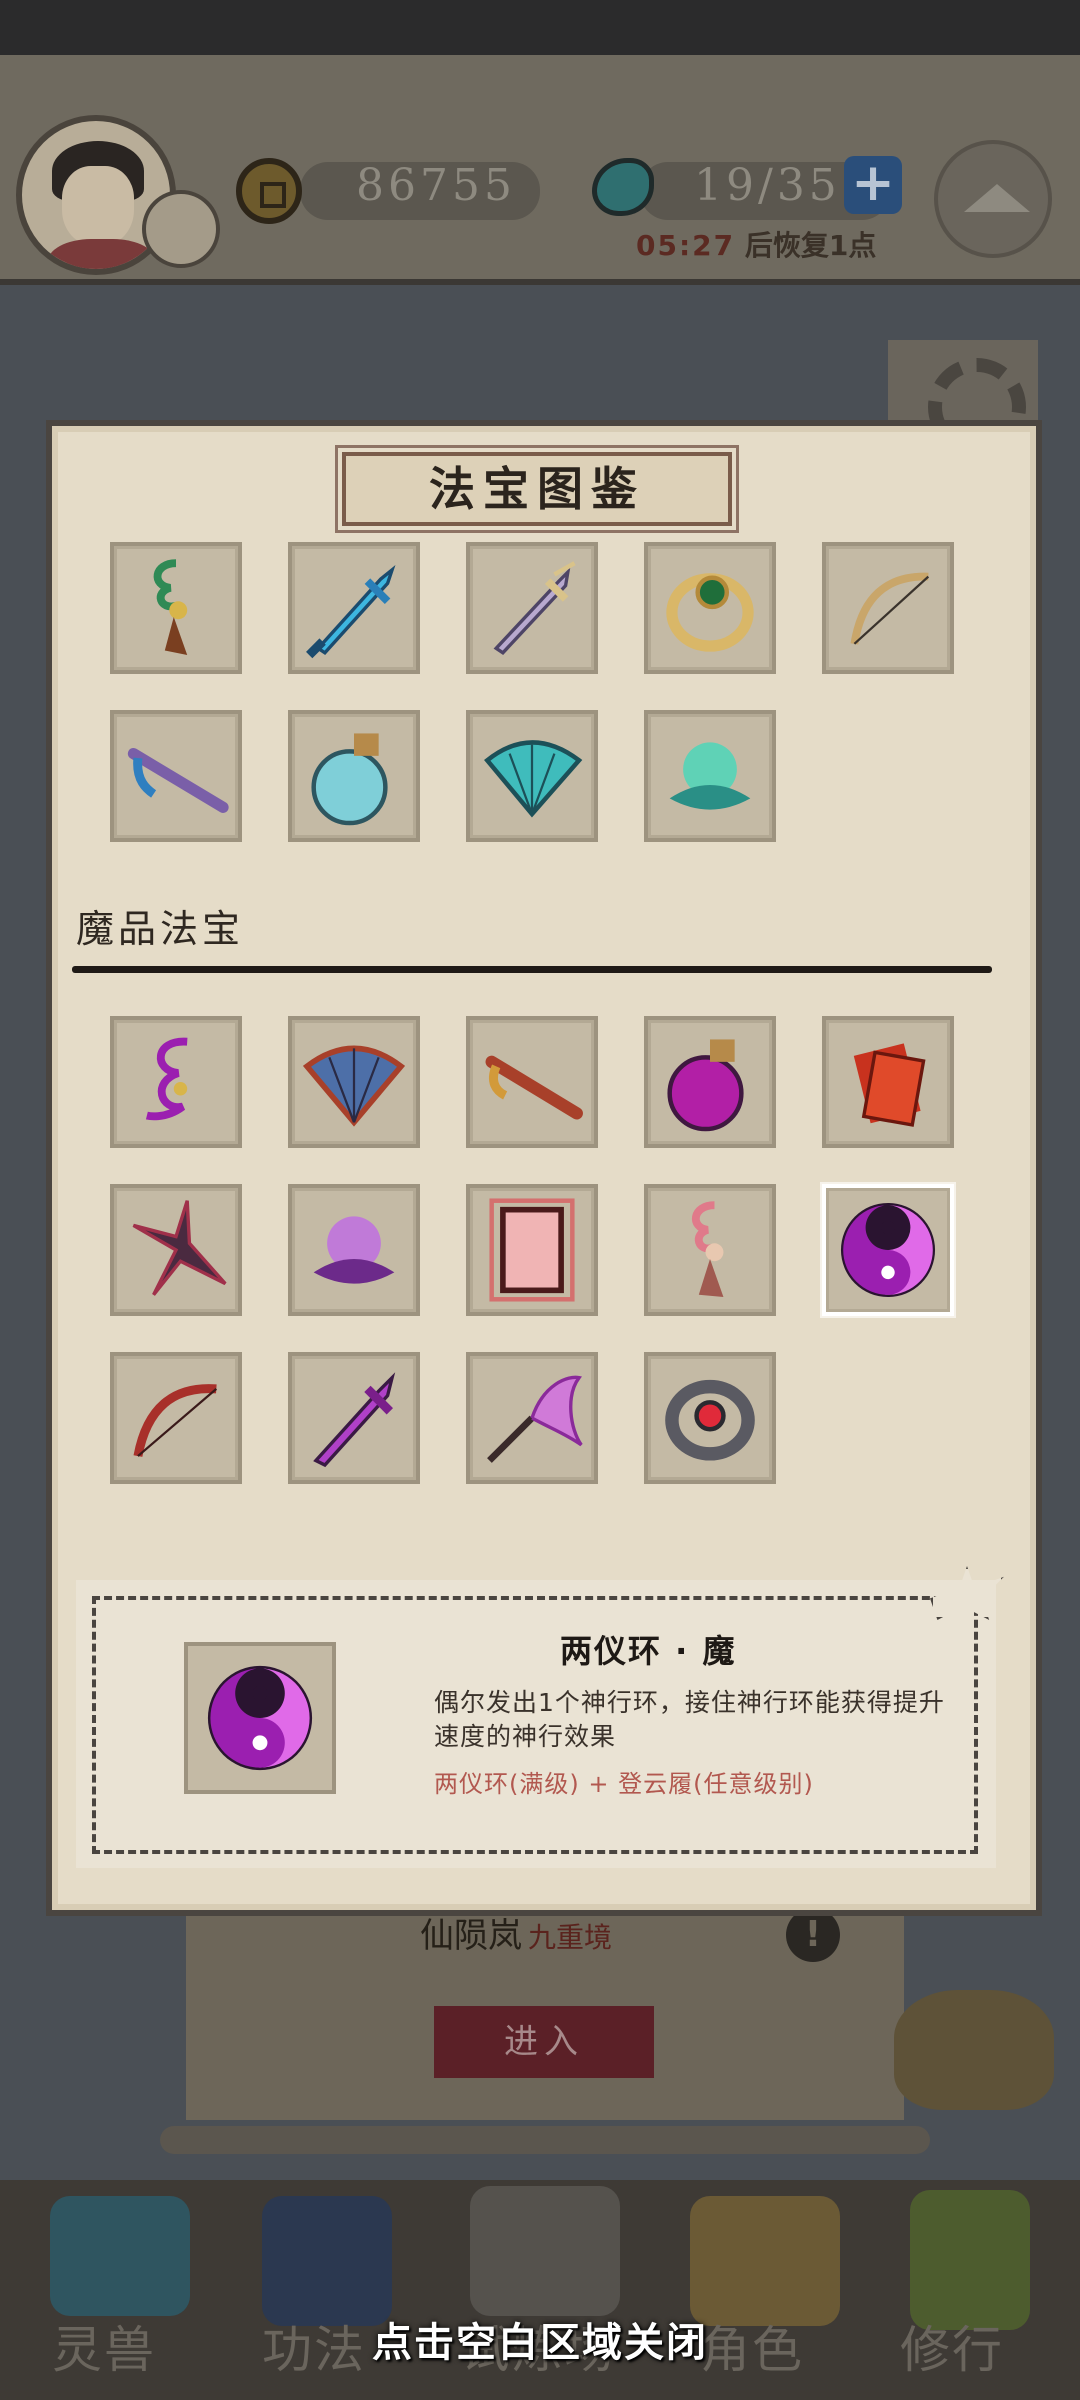 The width and height of the screenshot is (1080, 2400). What do you see at coordinates (767, 185) in the screenshot?
I see `stamina-value: 19/35` at bounding box center [767, 185].